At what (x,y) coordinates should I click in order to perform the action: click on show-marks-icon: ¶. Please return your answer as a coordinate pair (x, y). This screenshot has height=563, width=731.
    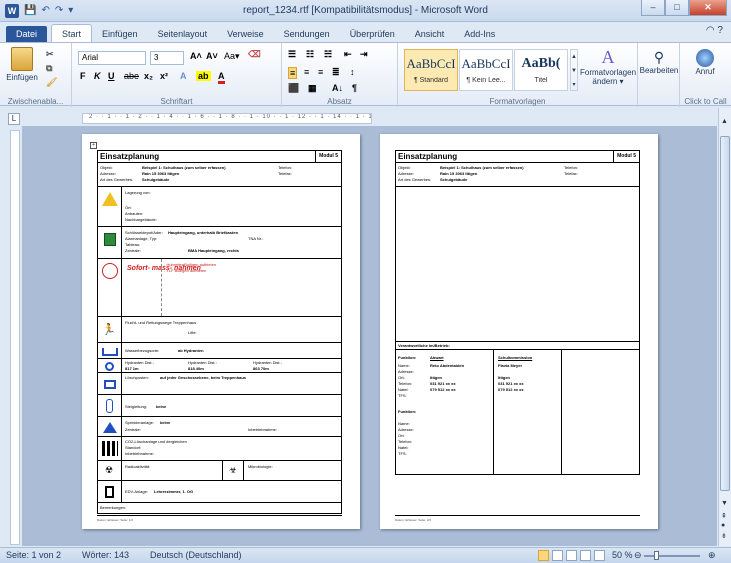
    Looking at the image, I should click on (354, 88).